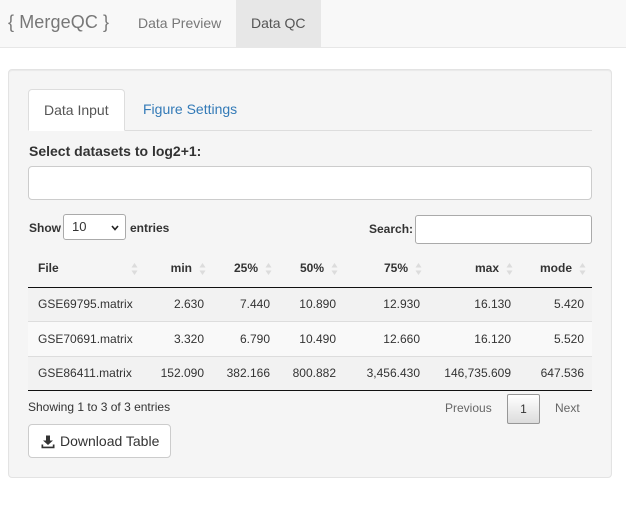 Image resolution: width=626 pixels, height=511 pixels. I want to click on download-table-button: Download Table, so click(99, 441).